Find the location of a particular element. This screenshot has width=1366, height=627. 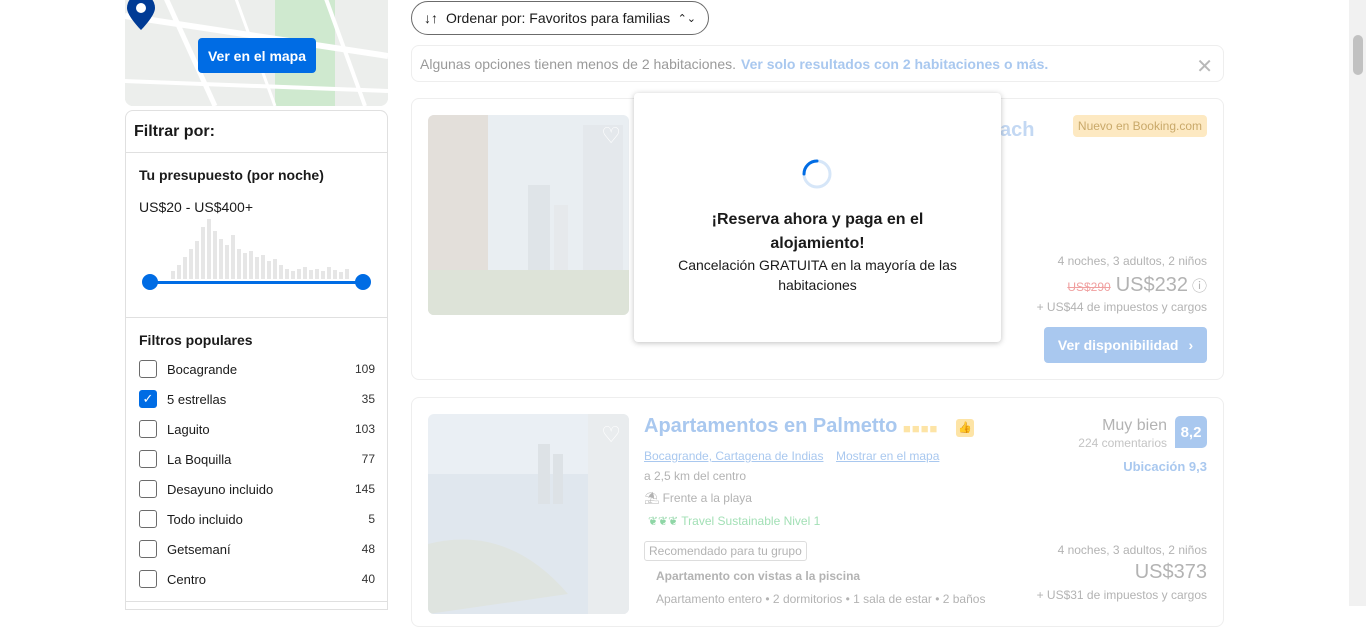

sustainability-badge: ❦❦❦ Travel Sustainable Nivel 1 is located at coordinates (734, 521).